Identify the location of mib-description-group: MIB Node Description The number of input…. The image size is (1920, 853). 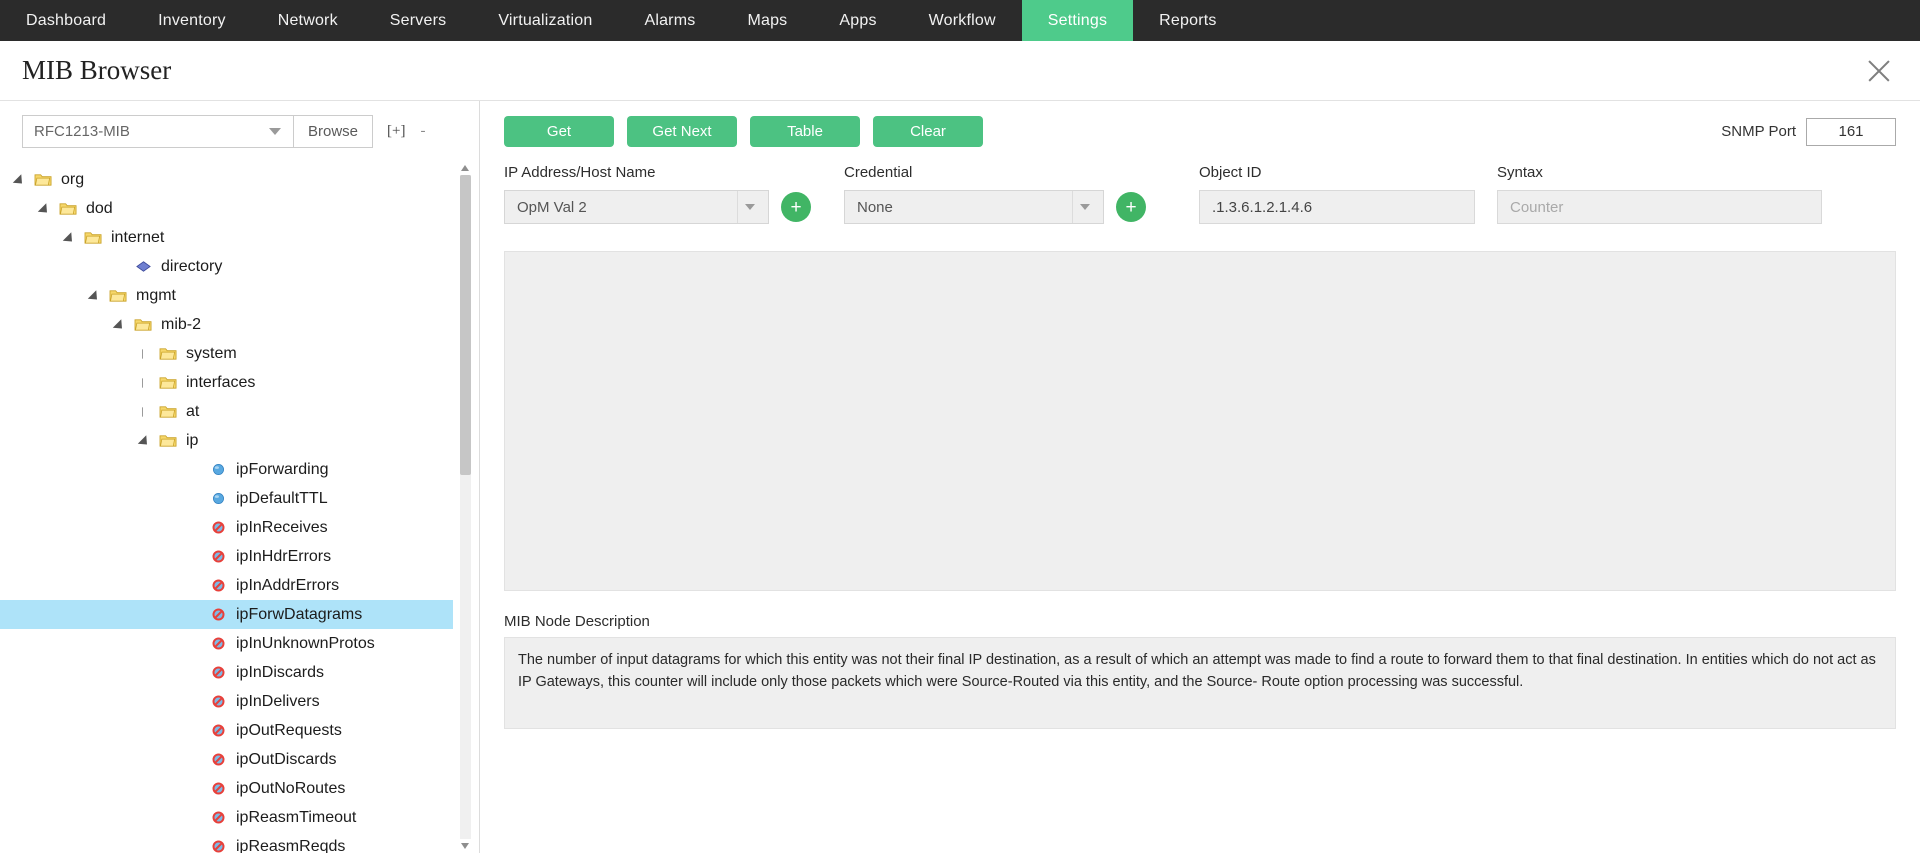
(1200, 671).